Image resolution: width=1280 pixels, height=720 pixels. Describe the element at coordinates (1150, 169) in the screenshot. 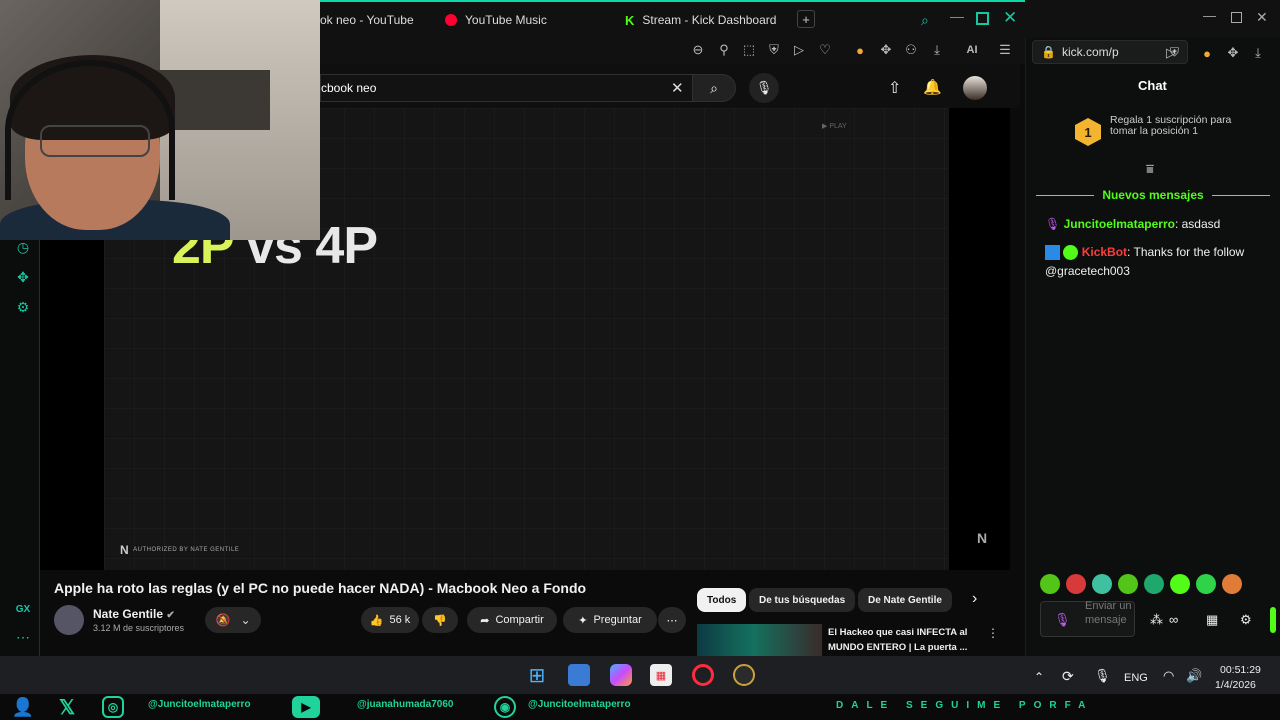

I see `filter-icon: ⩸` at that location.